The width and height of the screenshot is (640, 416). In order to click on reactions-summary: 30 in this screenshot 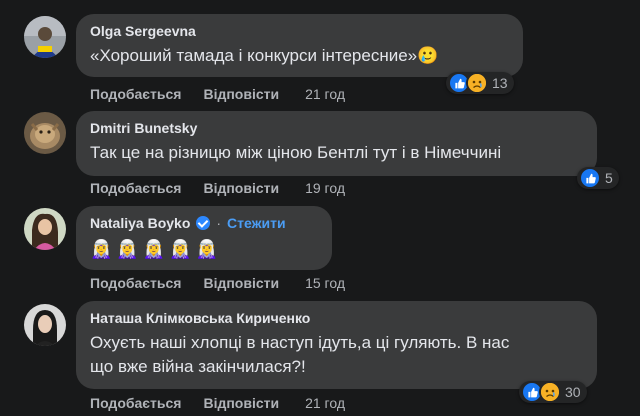, I will do `click(553, 392)`.